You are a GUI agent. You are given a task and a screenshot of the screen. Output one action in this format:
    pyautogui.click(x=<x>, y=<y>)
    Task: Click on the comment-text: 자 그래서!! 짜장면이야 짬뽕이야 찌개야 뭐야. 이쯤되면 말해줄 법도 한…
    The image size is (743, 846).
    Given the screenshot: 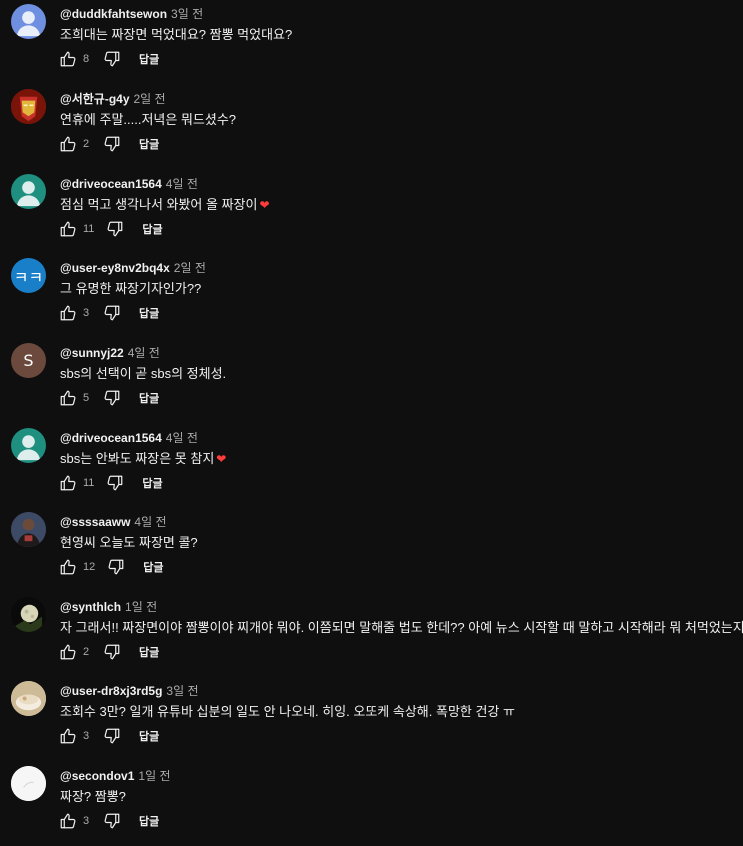 What is the action you would take?
    pyautogui.click(x=401, y=626)
    